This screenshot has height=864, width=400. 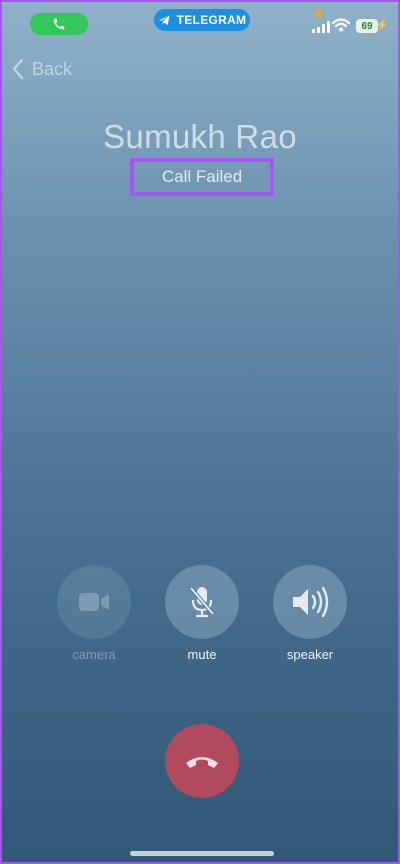 I want to click on cellular-signal-icon, so click(x=321, y=27).